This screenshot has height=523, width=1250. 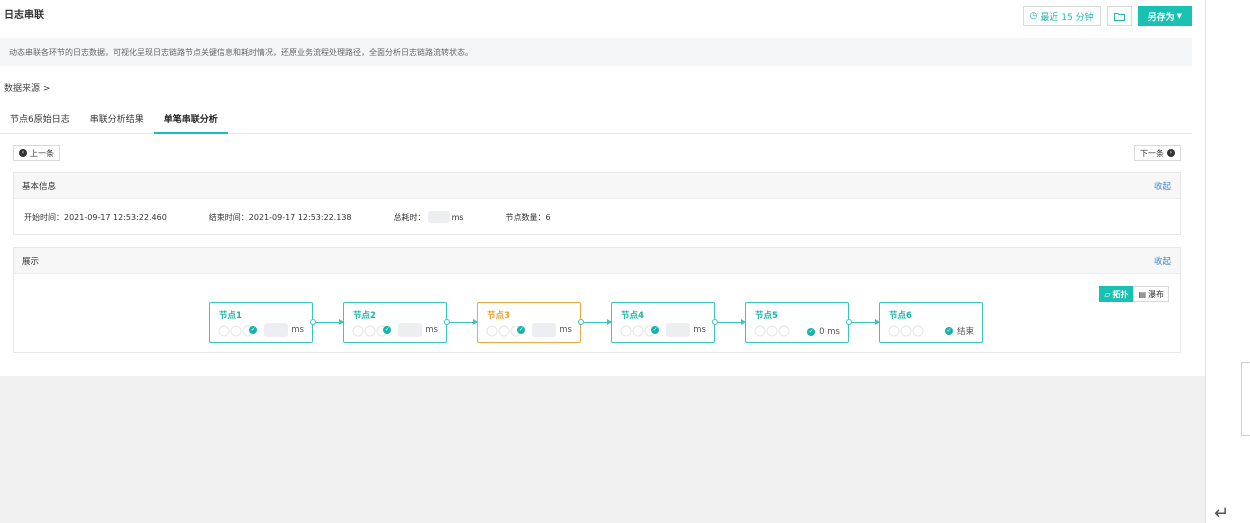 I want to click on tab-single-chain-analysis: 单笔串联分析, so click(x=190, y=121).